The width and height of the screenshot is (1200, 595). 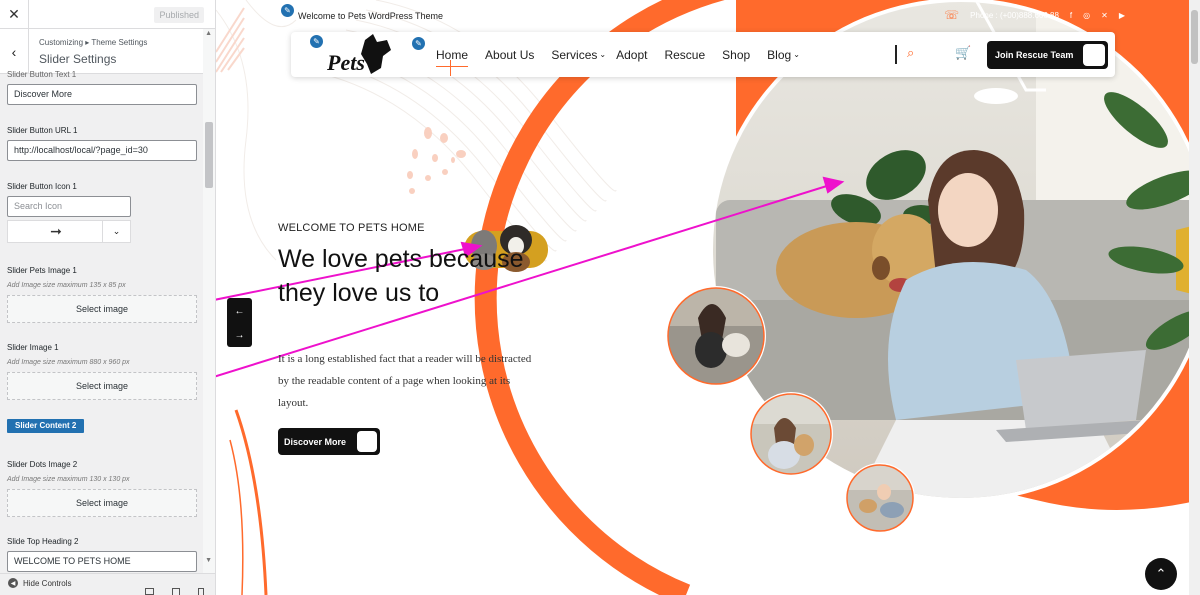 What do you see at coordinates (47, 583) in the screenshot?
I see `hide-controls-label: Hide Controls` at bounding box center [47, 583].